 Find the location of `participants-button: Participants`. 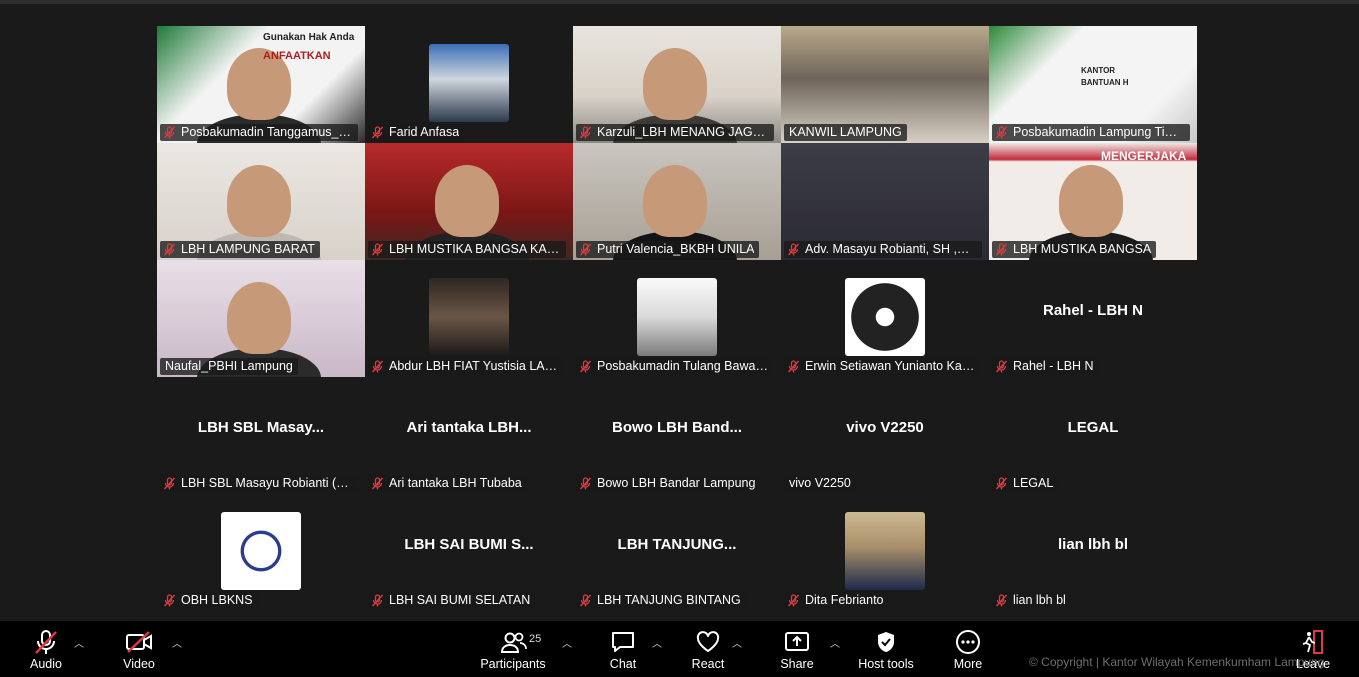

participants-button: Participants is located at coordinates (513, 649).